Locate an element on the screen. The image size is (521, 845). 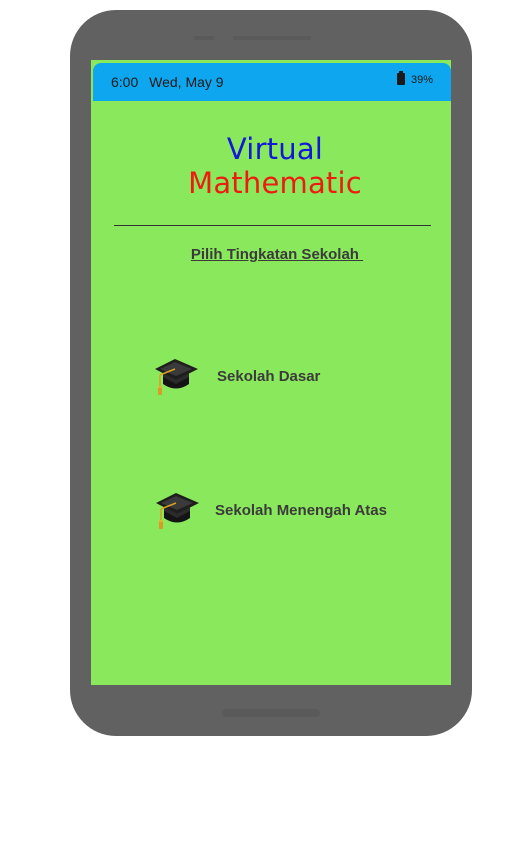
app-title: Virtual Mathematic is located at coordinates (271, 166).